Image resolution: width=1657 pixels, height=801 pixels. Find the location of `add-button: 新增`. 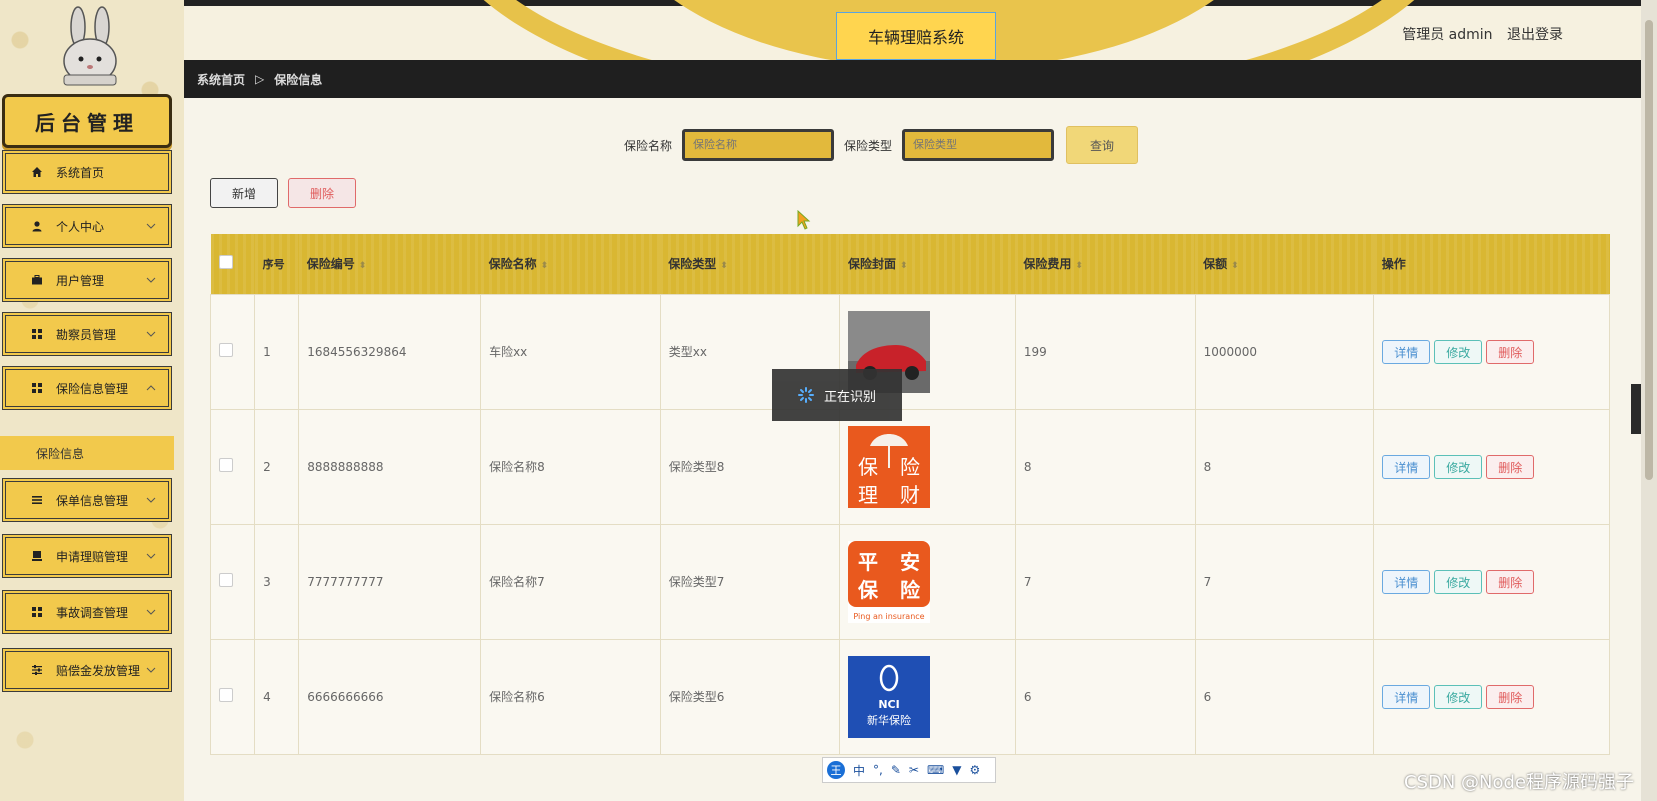

add-button: 新增 is located at coordinates (244, 193).